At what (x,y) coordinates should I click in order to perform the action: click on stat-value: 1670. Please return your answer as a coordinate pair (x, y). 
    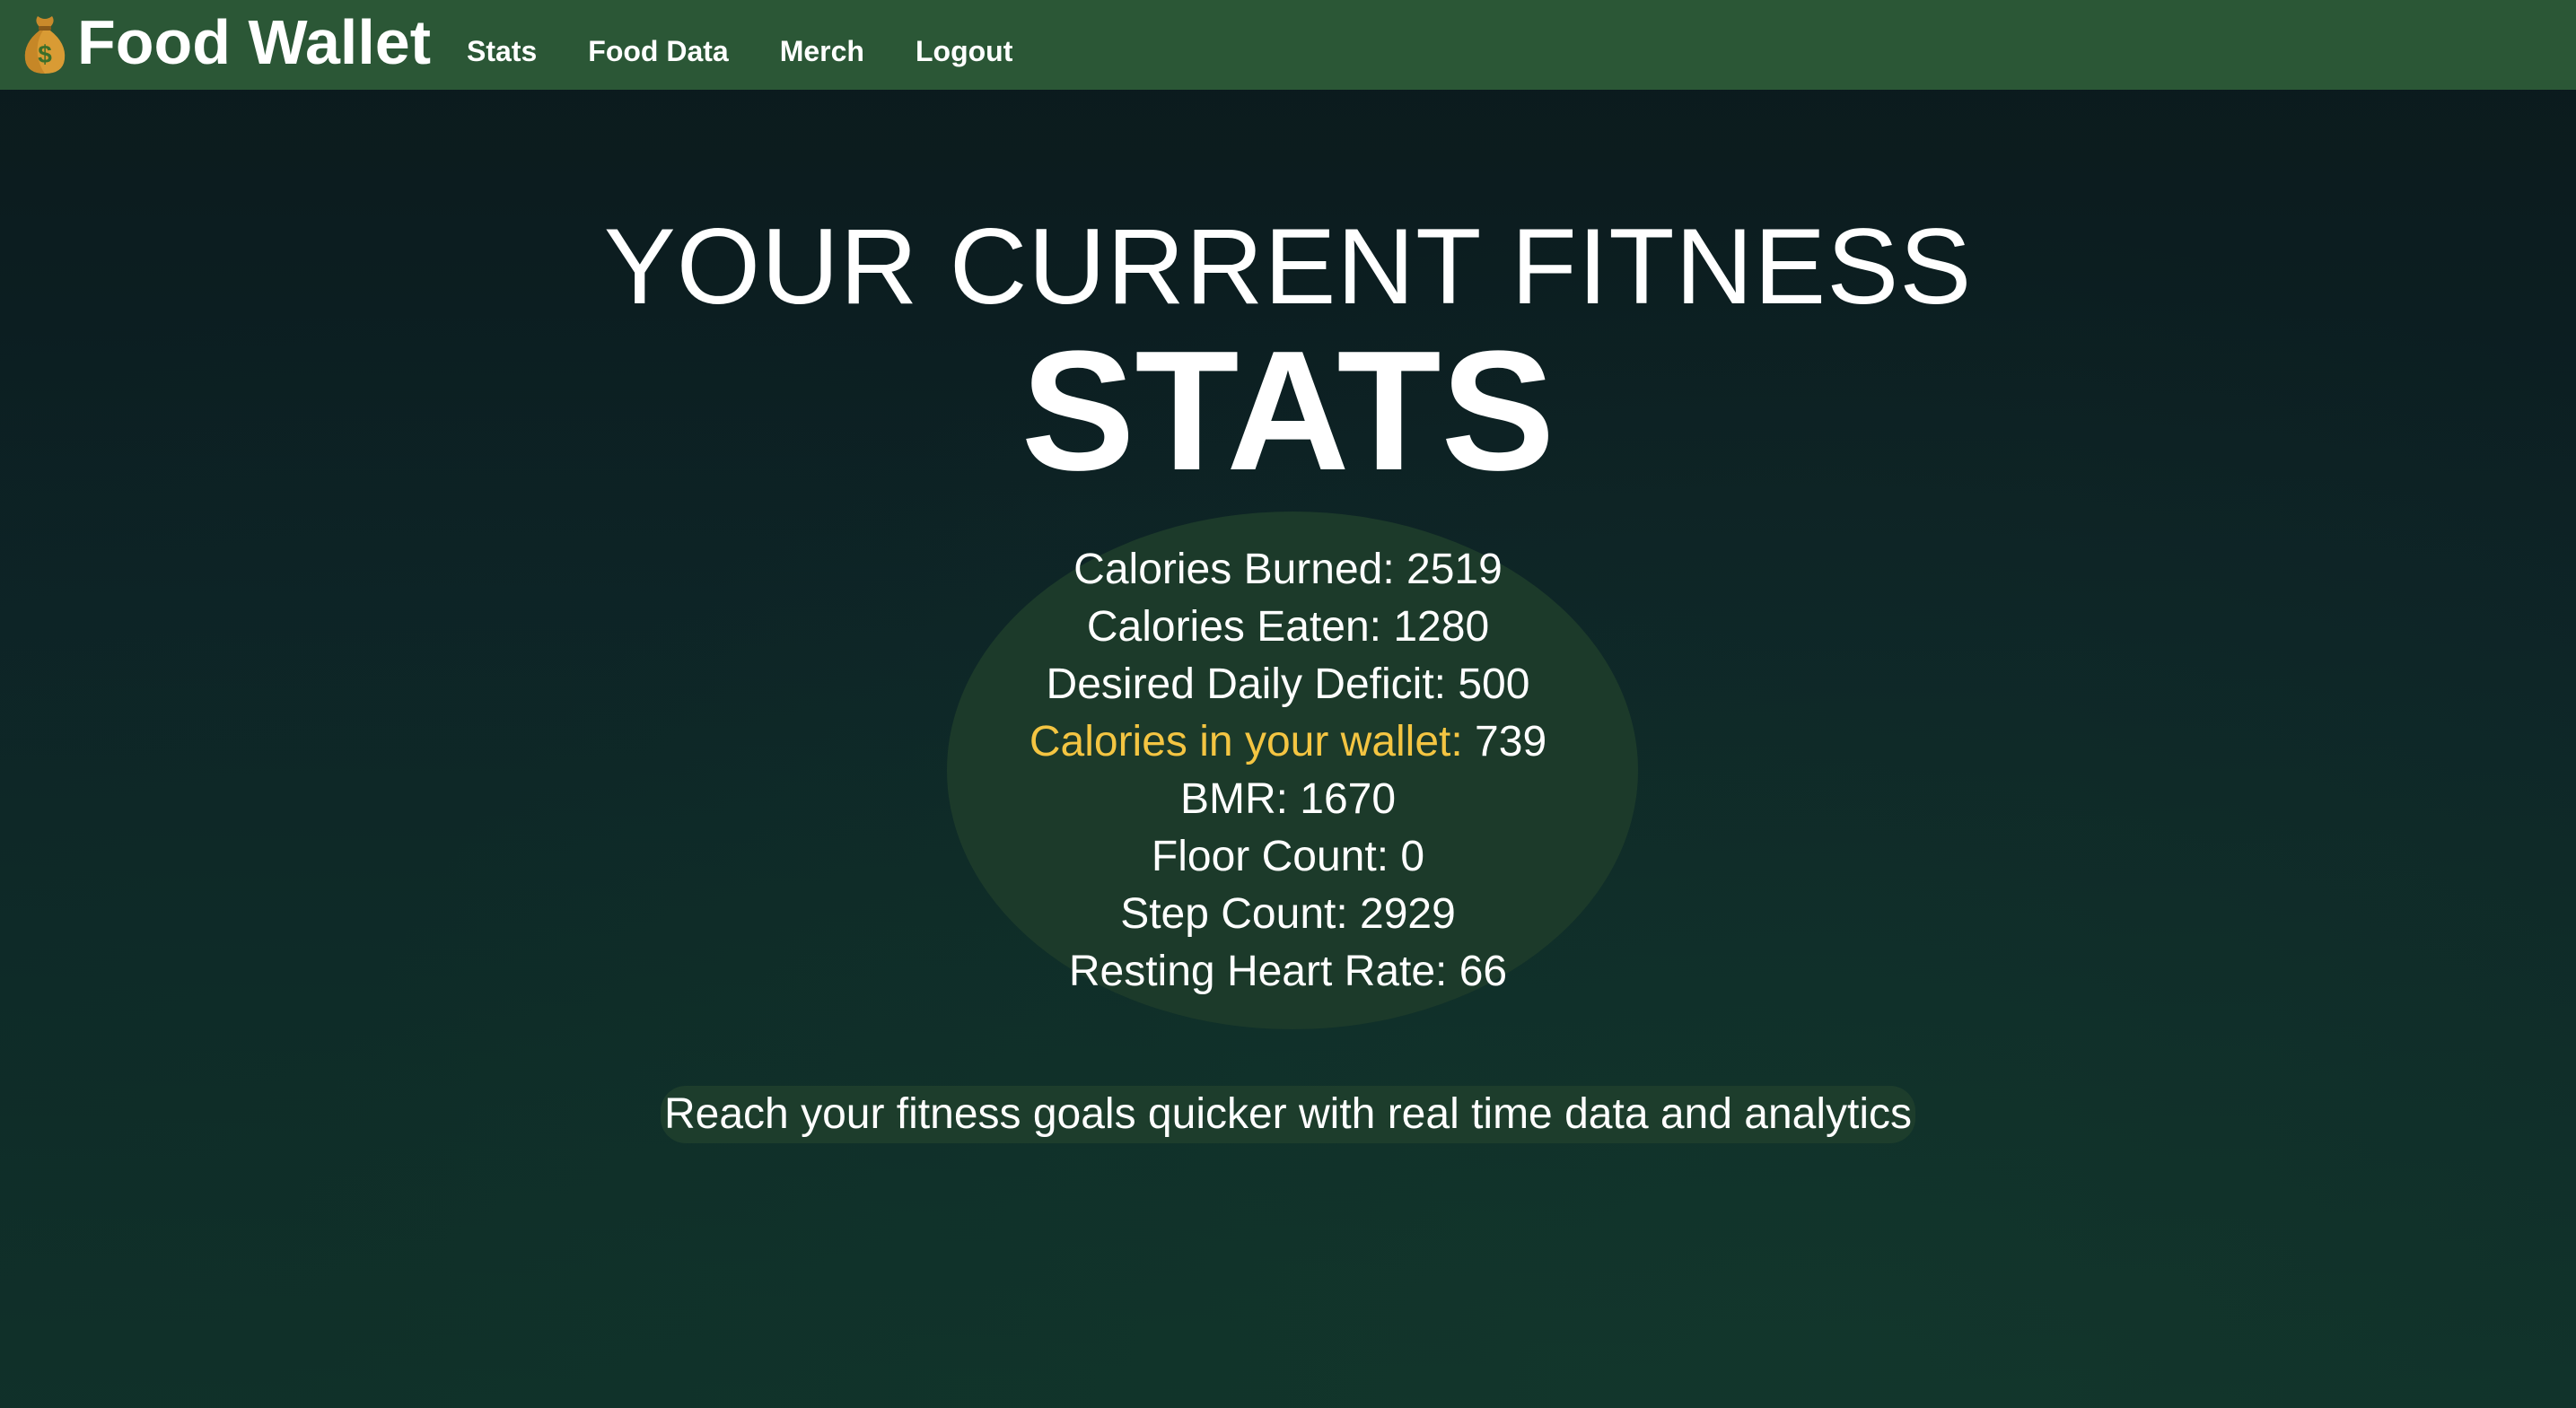
    Looking at the image, I should click on (1348, 799).